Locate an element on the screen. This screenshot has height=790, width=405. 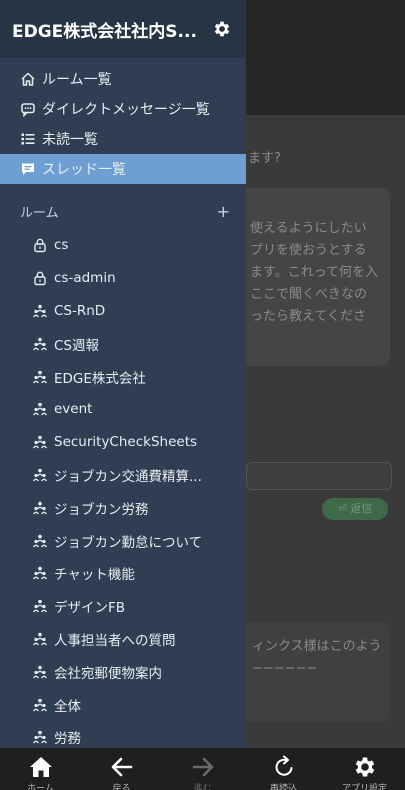
room-item: cs-admin is located at coordinates (123, 278).